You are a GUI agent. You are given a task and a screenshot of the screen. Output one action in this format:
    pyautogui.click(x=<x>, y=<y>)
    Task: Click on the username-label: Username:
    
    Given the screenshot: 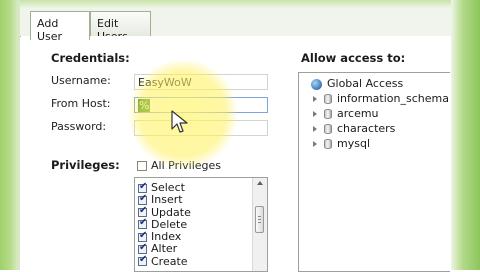 What is the action you would take?
    pyautogui.click(x=81, y=80)
    